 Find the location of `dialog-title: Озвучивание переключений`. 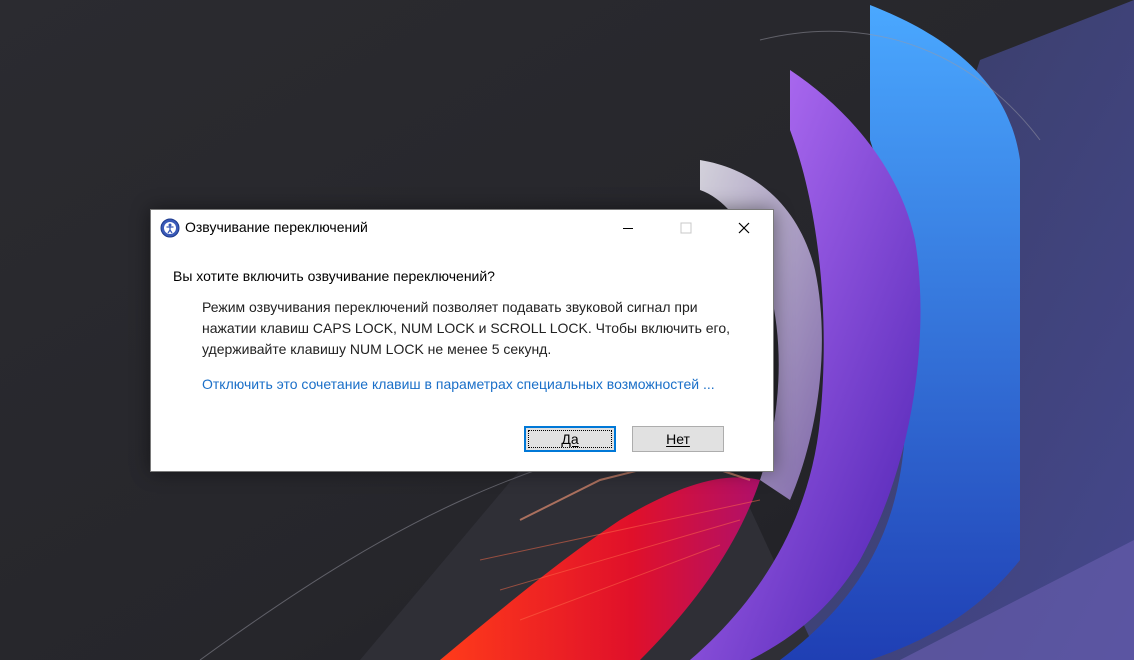

dialog-title: Озвучивание переключений is located at coordinates (276, 227).